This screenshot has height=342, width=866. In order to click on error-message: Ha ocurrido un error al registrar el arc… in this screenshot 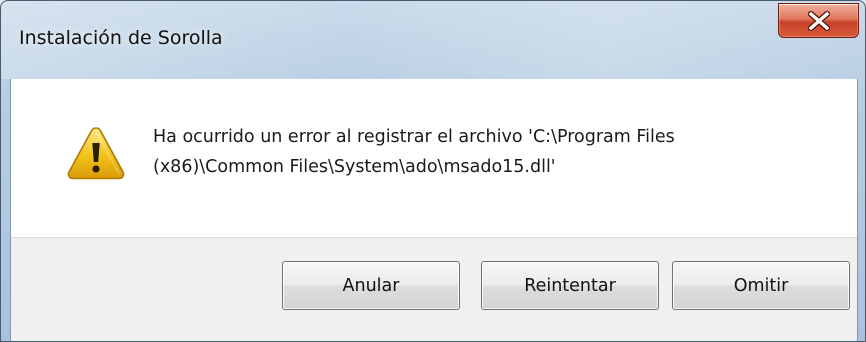, I will do `click(488, 152)`.